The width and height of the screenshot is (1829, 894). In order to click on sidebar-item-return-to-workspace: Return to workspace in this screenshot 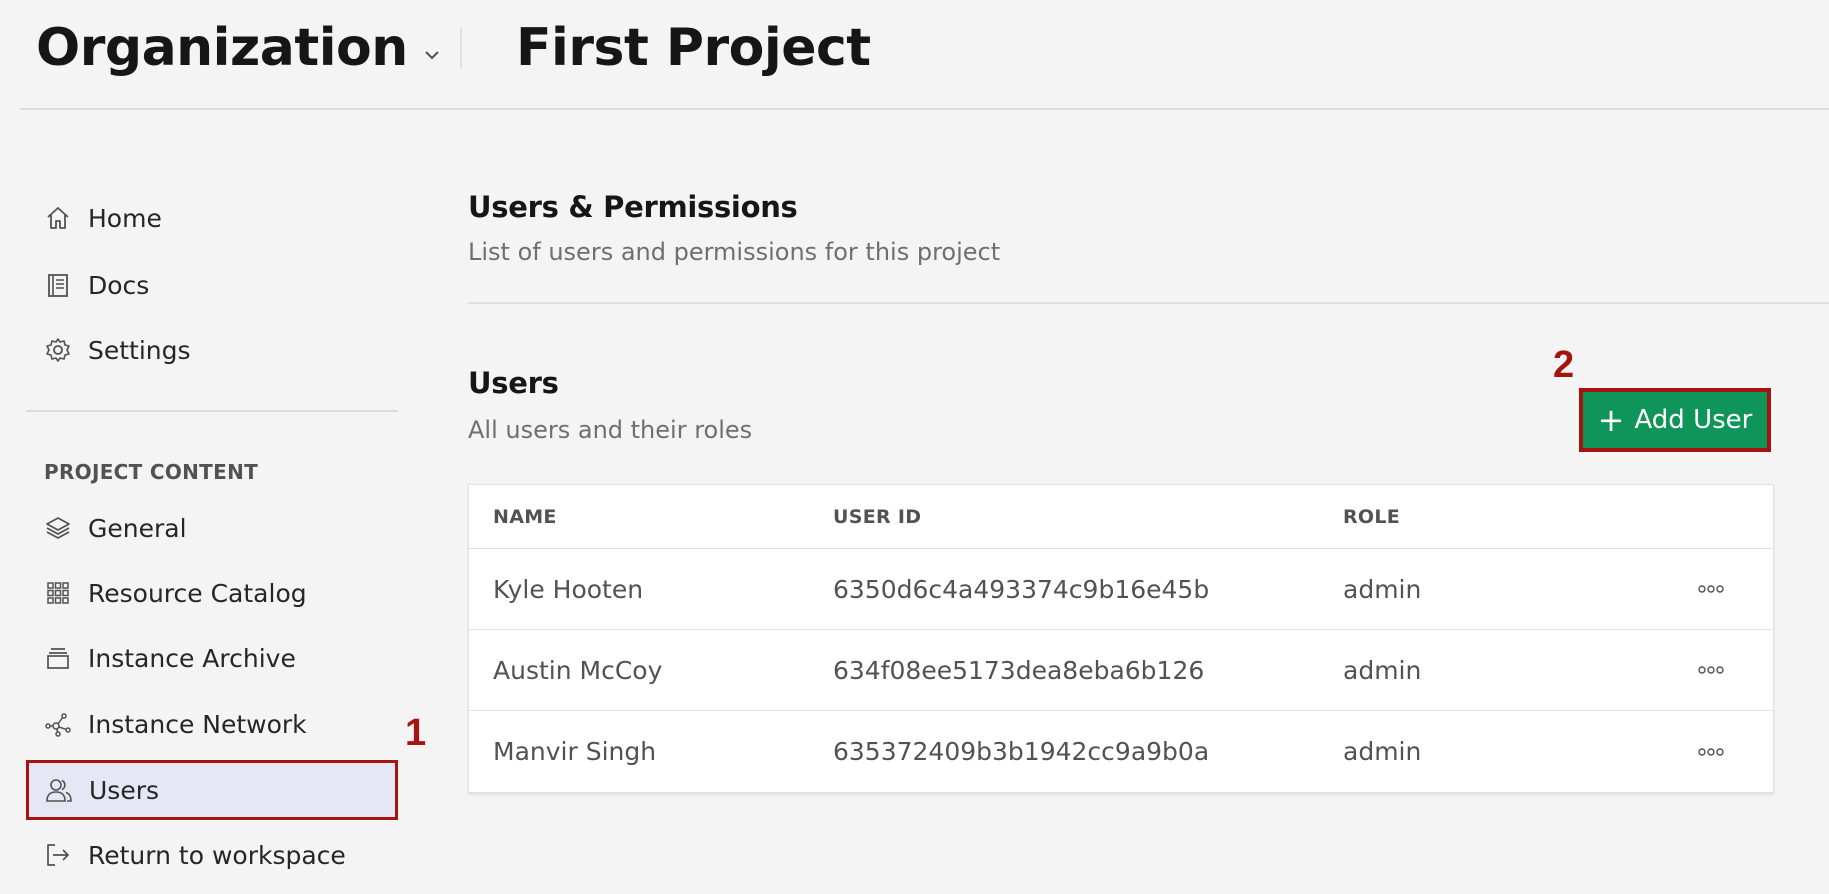, I will do `click(212, 855)`.